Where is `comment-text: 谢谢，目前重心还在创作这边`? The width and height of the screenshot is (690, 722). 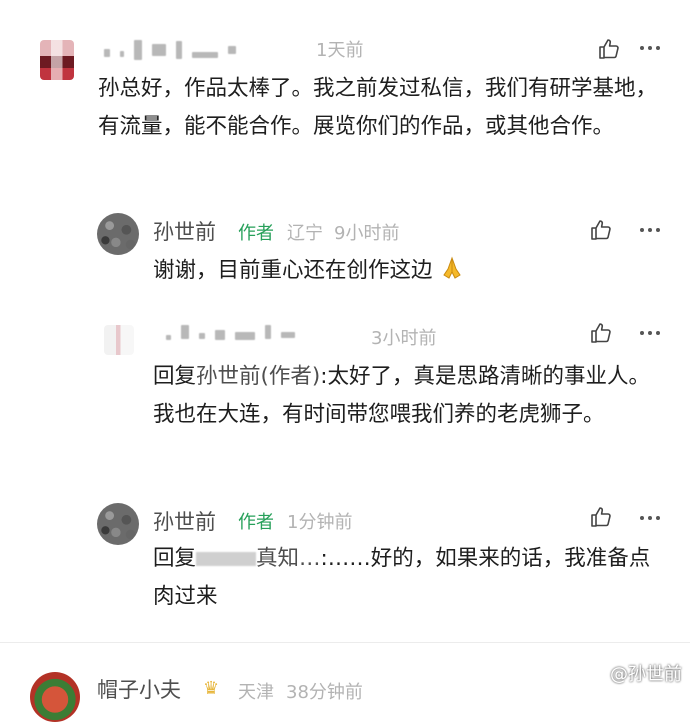
comment-text: 谢谢，目前重心还在创作这边 is located at coordinates (403, 271).